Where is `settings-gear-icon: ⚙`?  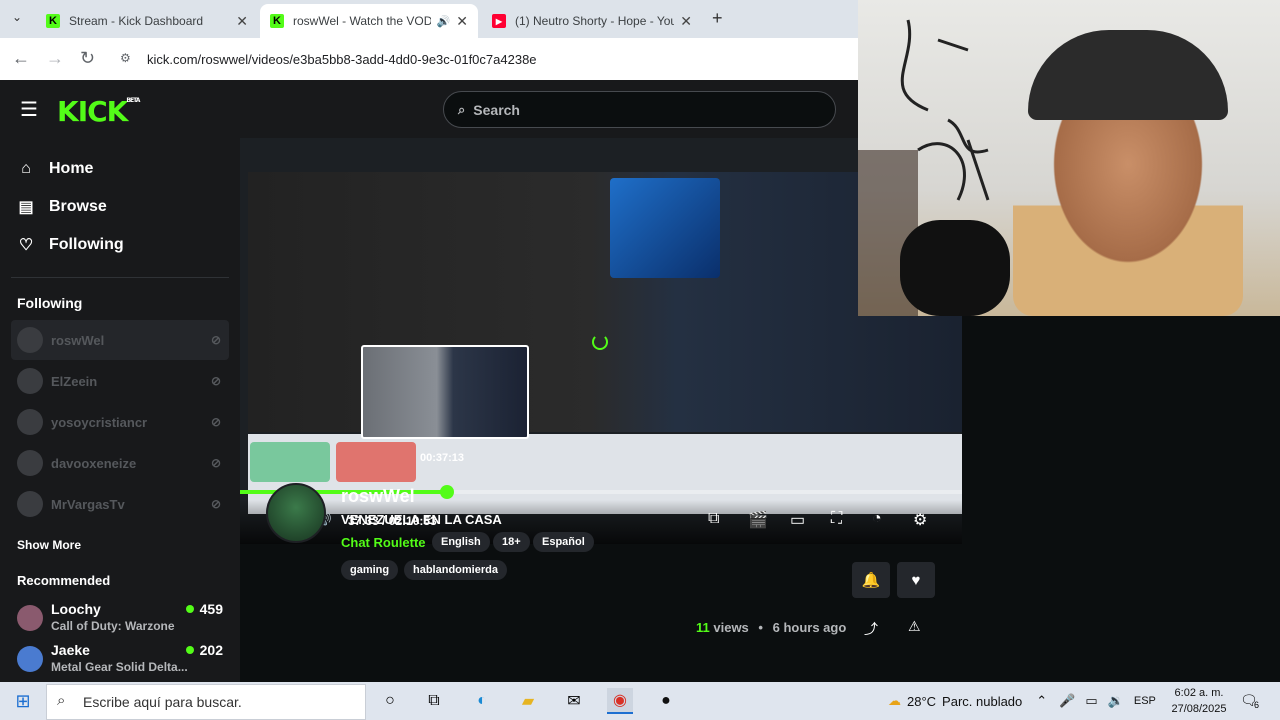 settings-gear-icon: ⚙ is located at coordinates (920, 520).